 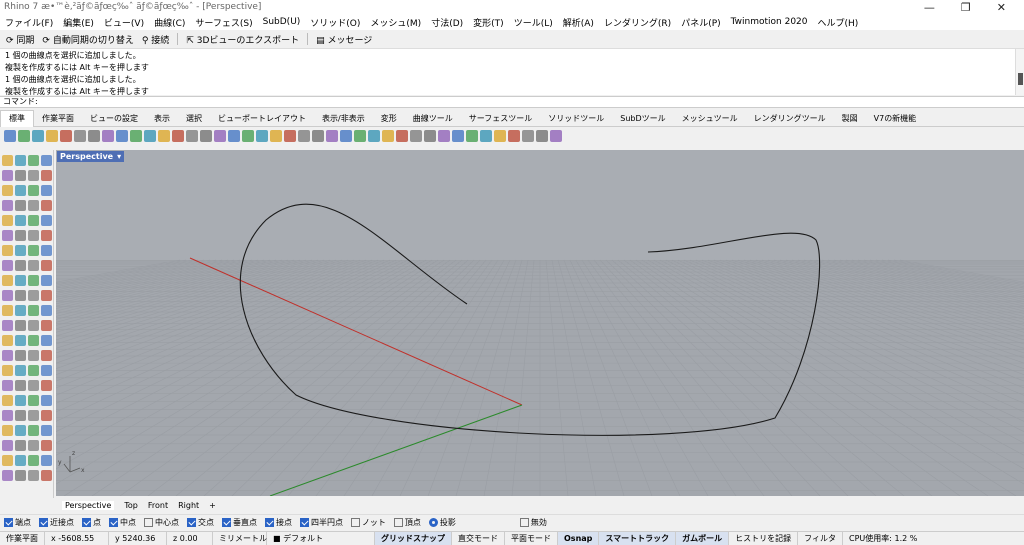 I want to click on menu-item: SubD(U), so click(x=282, y=22).